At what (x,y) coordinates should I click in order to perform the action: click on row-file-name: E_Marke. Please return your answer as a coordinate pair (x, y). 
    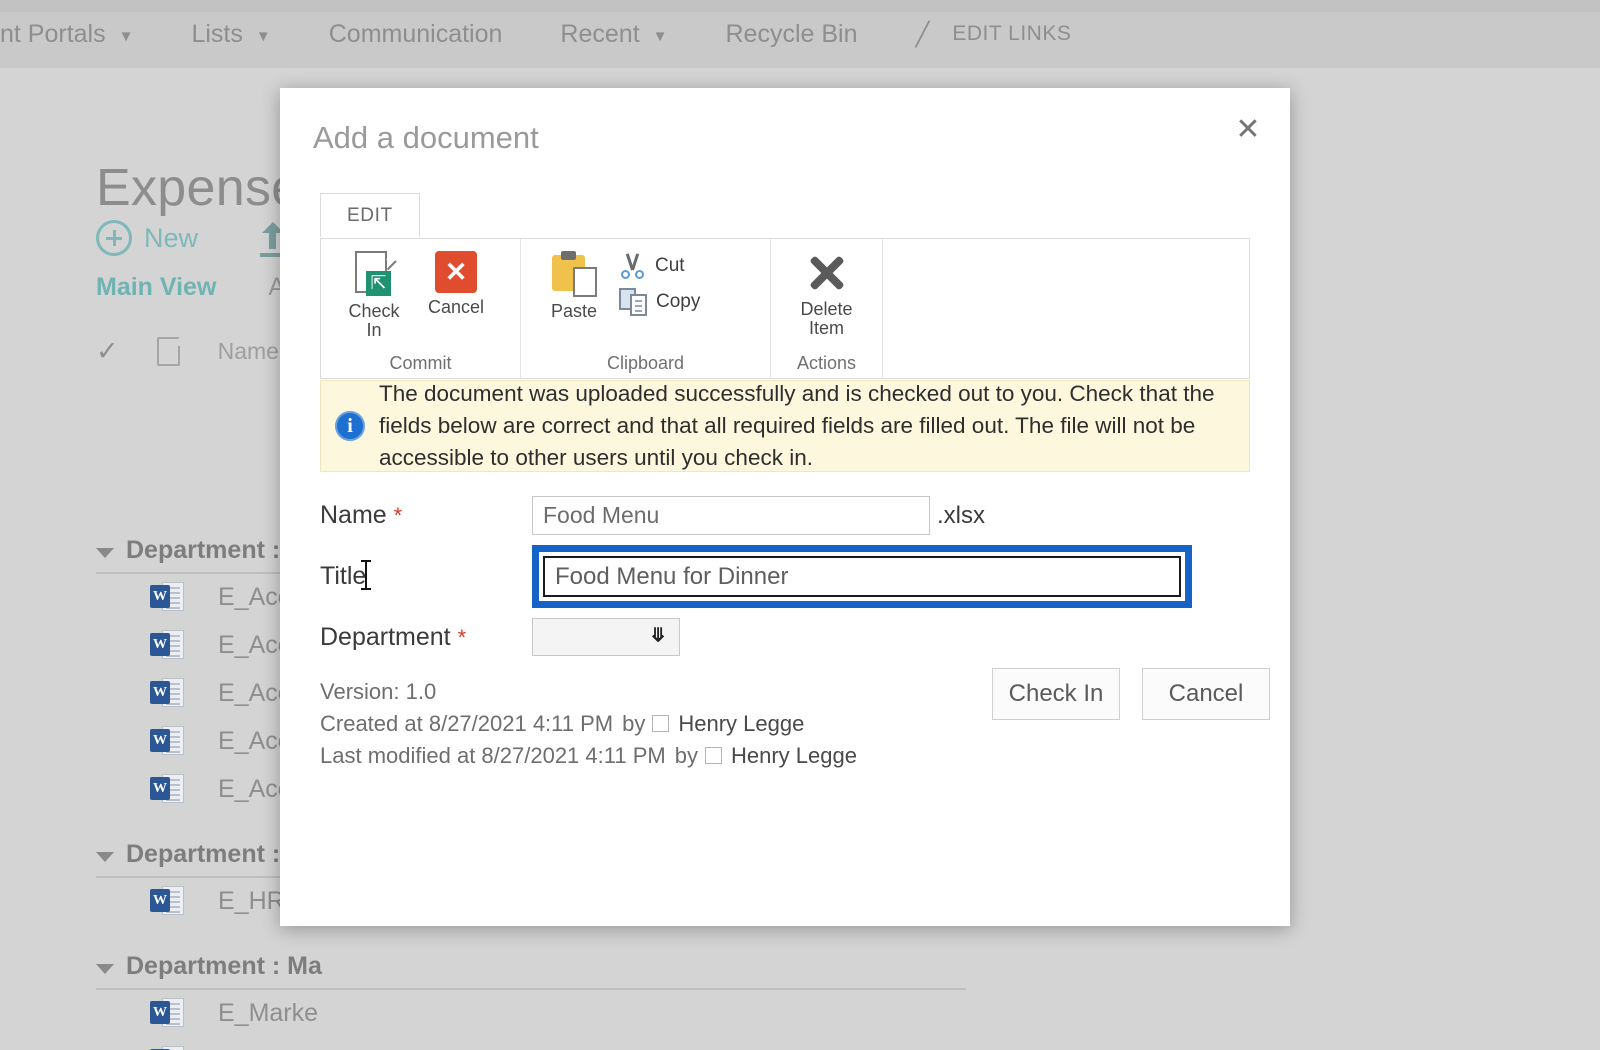
    Looking at the image, I should click on (268, 1013).